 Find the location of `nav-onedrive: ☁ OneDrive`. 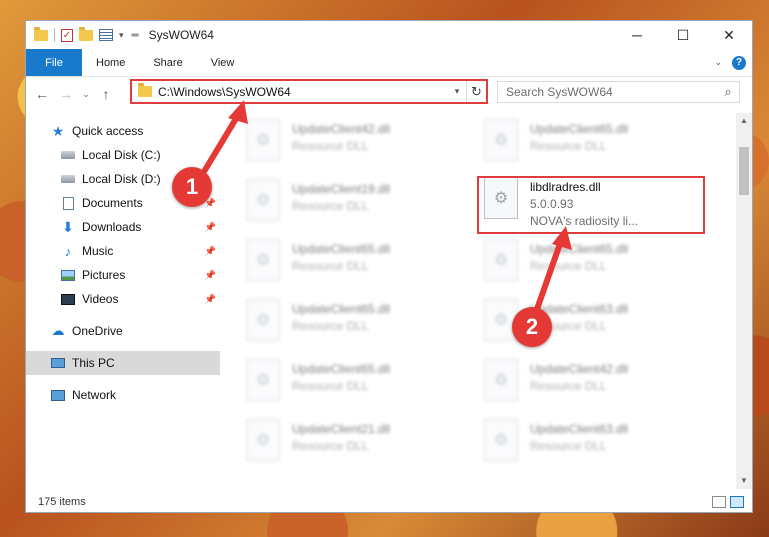

nav-onedrive: ☁ OneDrive is located at coordinates (123, 331).